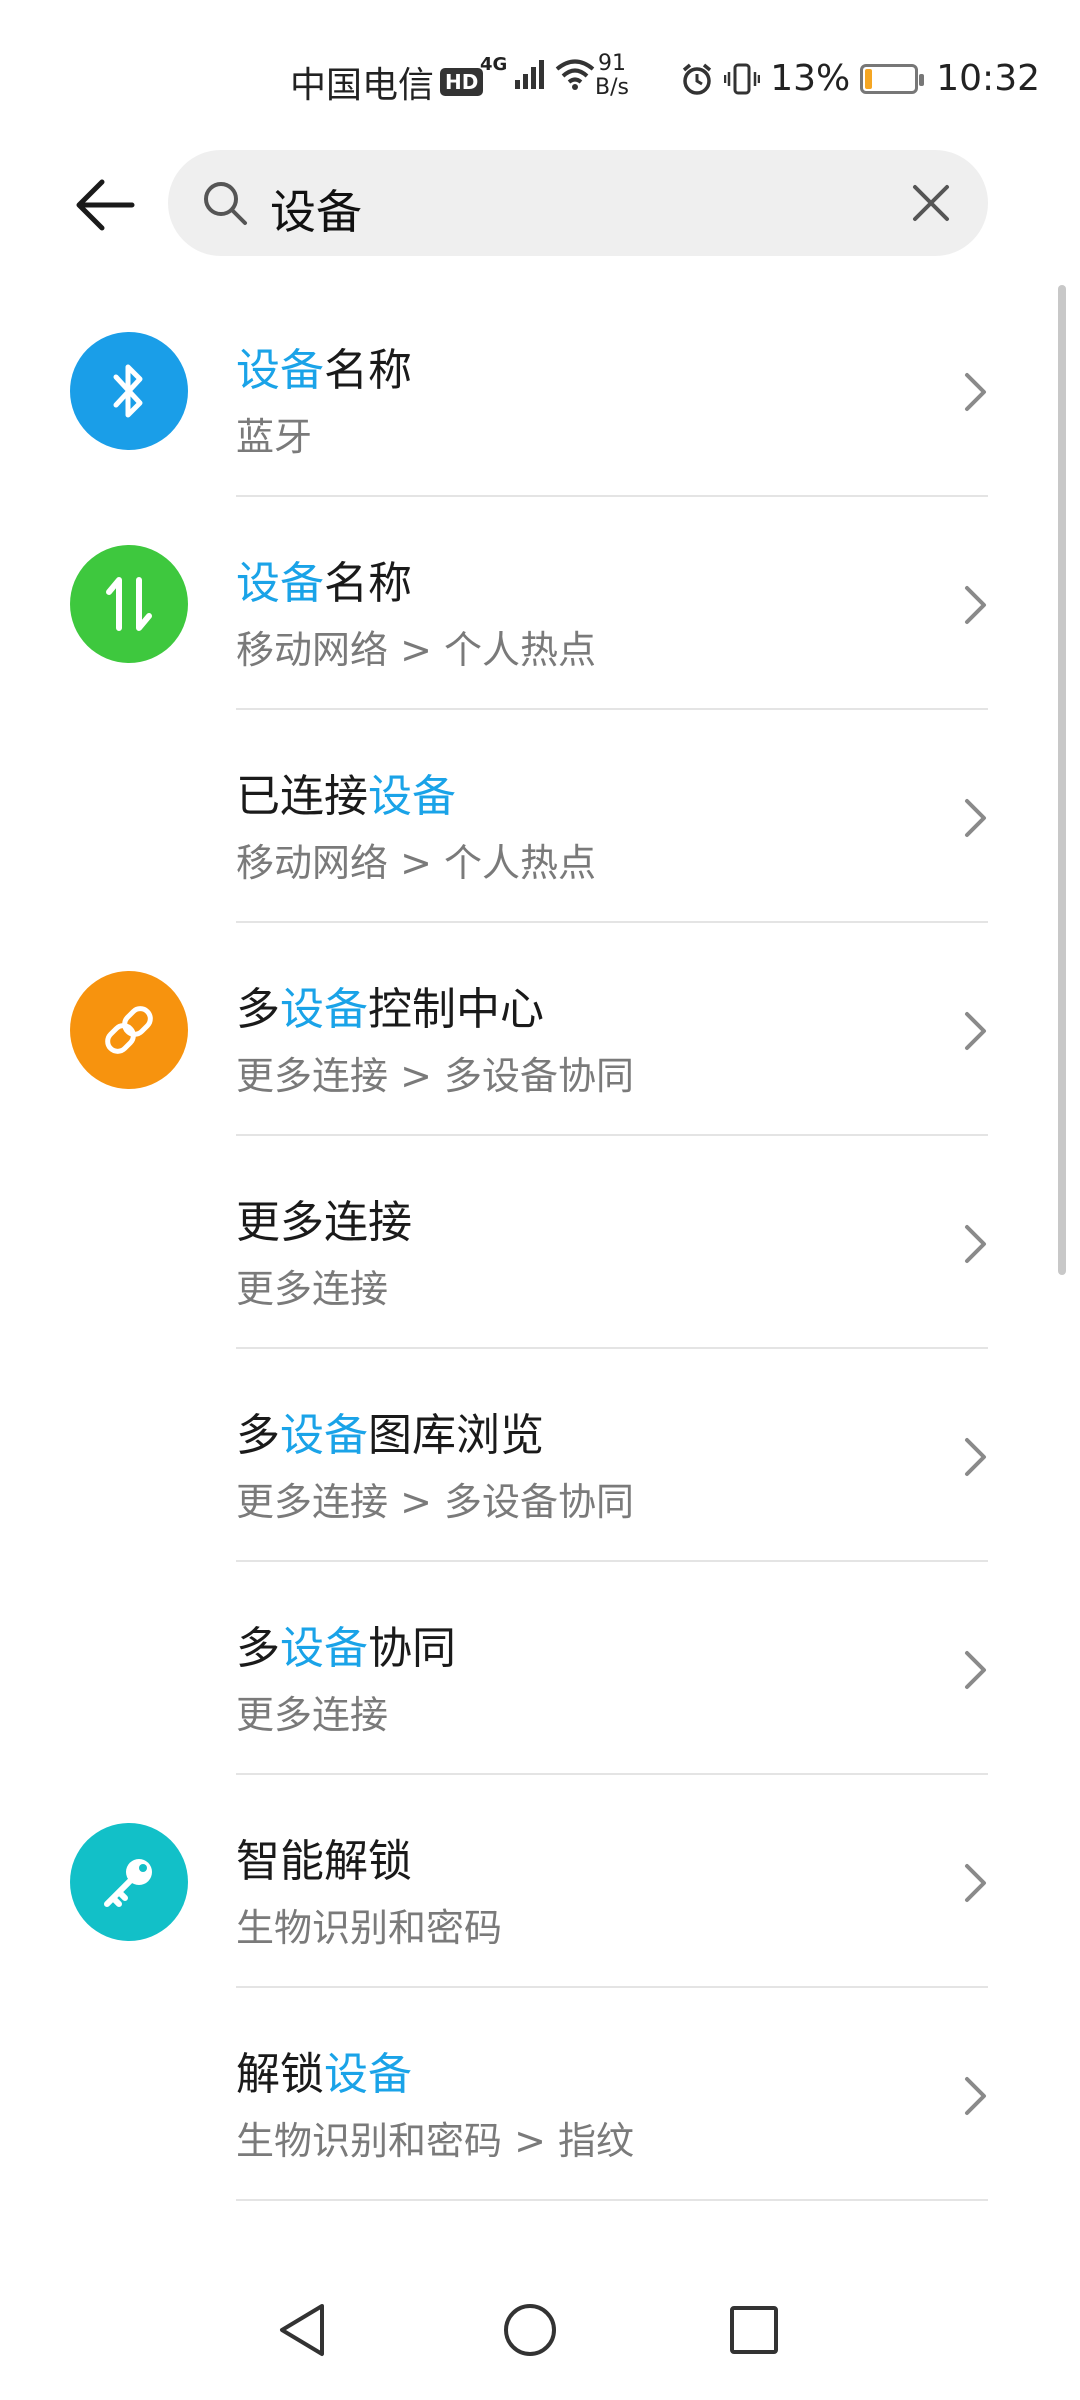 Image resolution: width=1080 pixels, height=2400 pixels. I want to click on clock: 10:32, so click(988, 78).